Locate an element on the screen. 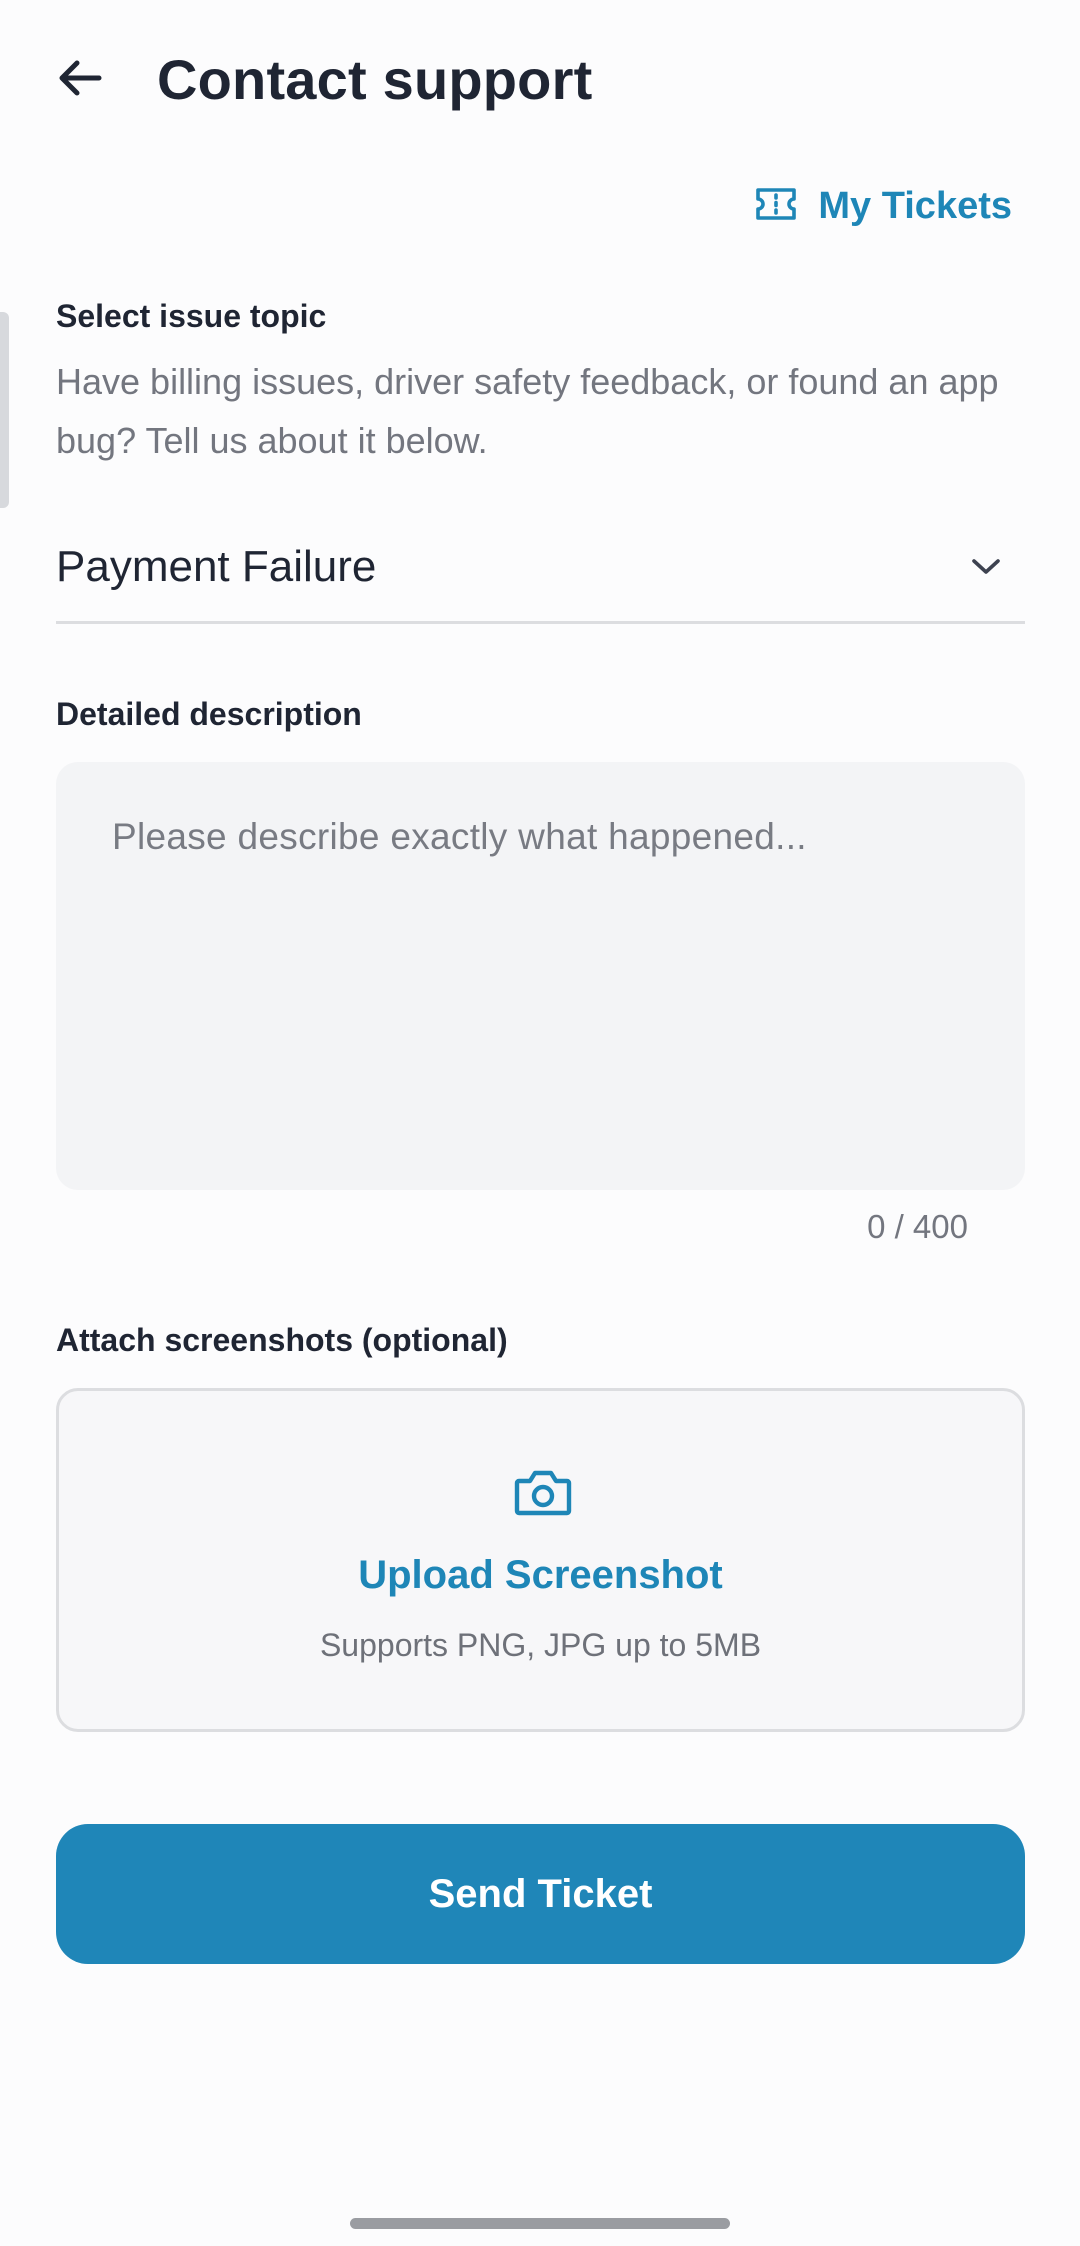 Image resolution: width=1080 pixels, height=2246 pixels. character-counter: 0 / 400 is located at coordinates (917, 1226).